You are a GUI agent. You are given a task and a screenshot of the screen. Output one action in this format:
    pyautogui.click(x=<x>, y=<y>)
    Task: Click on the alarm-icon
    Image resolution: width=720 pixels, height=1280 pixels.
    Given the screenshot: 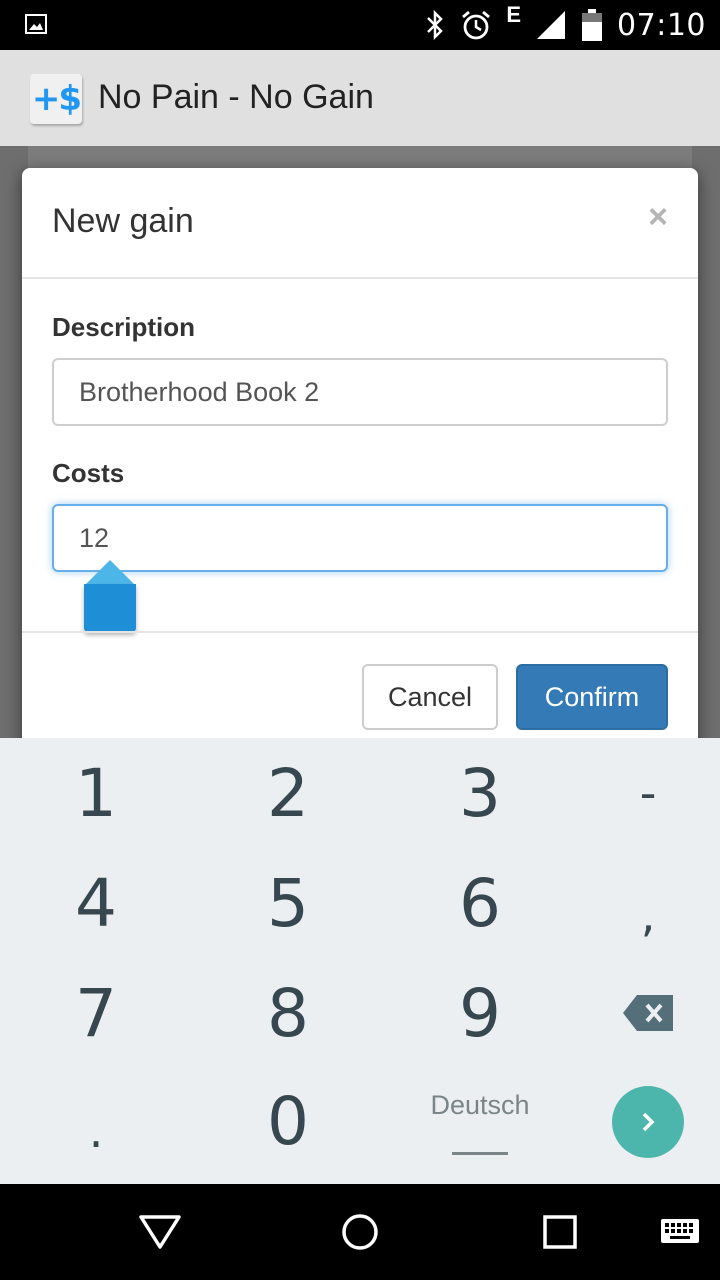 What is the action you would take?
    pyautogui.click(x=476, y=25)
    